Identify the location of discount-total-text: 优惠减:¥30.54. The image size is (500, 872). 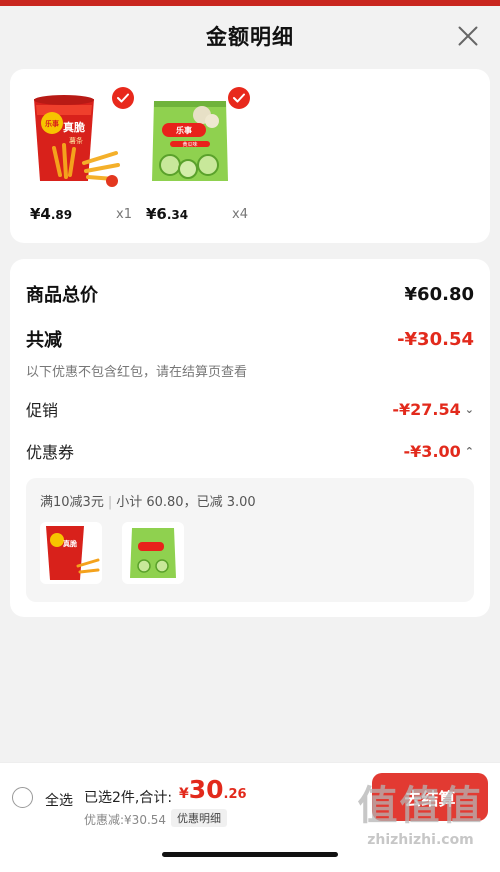
(125, 820).